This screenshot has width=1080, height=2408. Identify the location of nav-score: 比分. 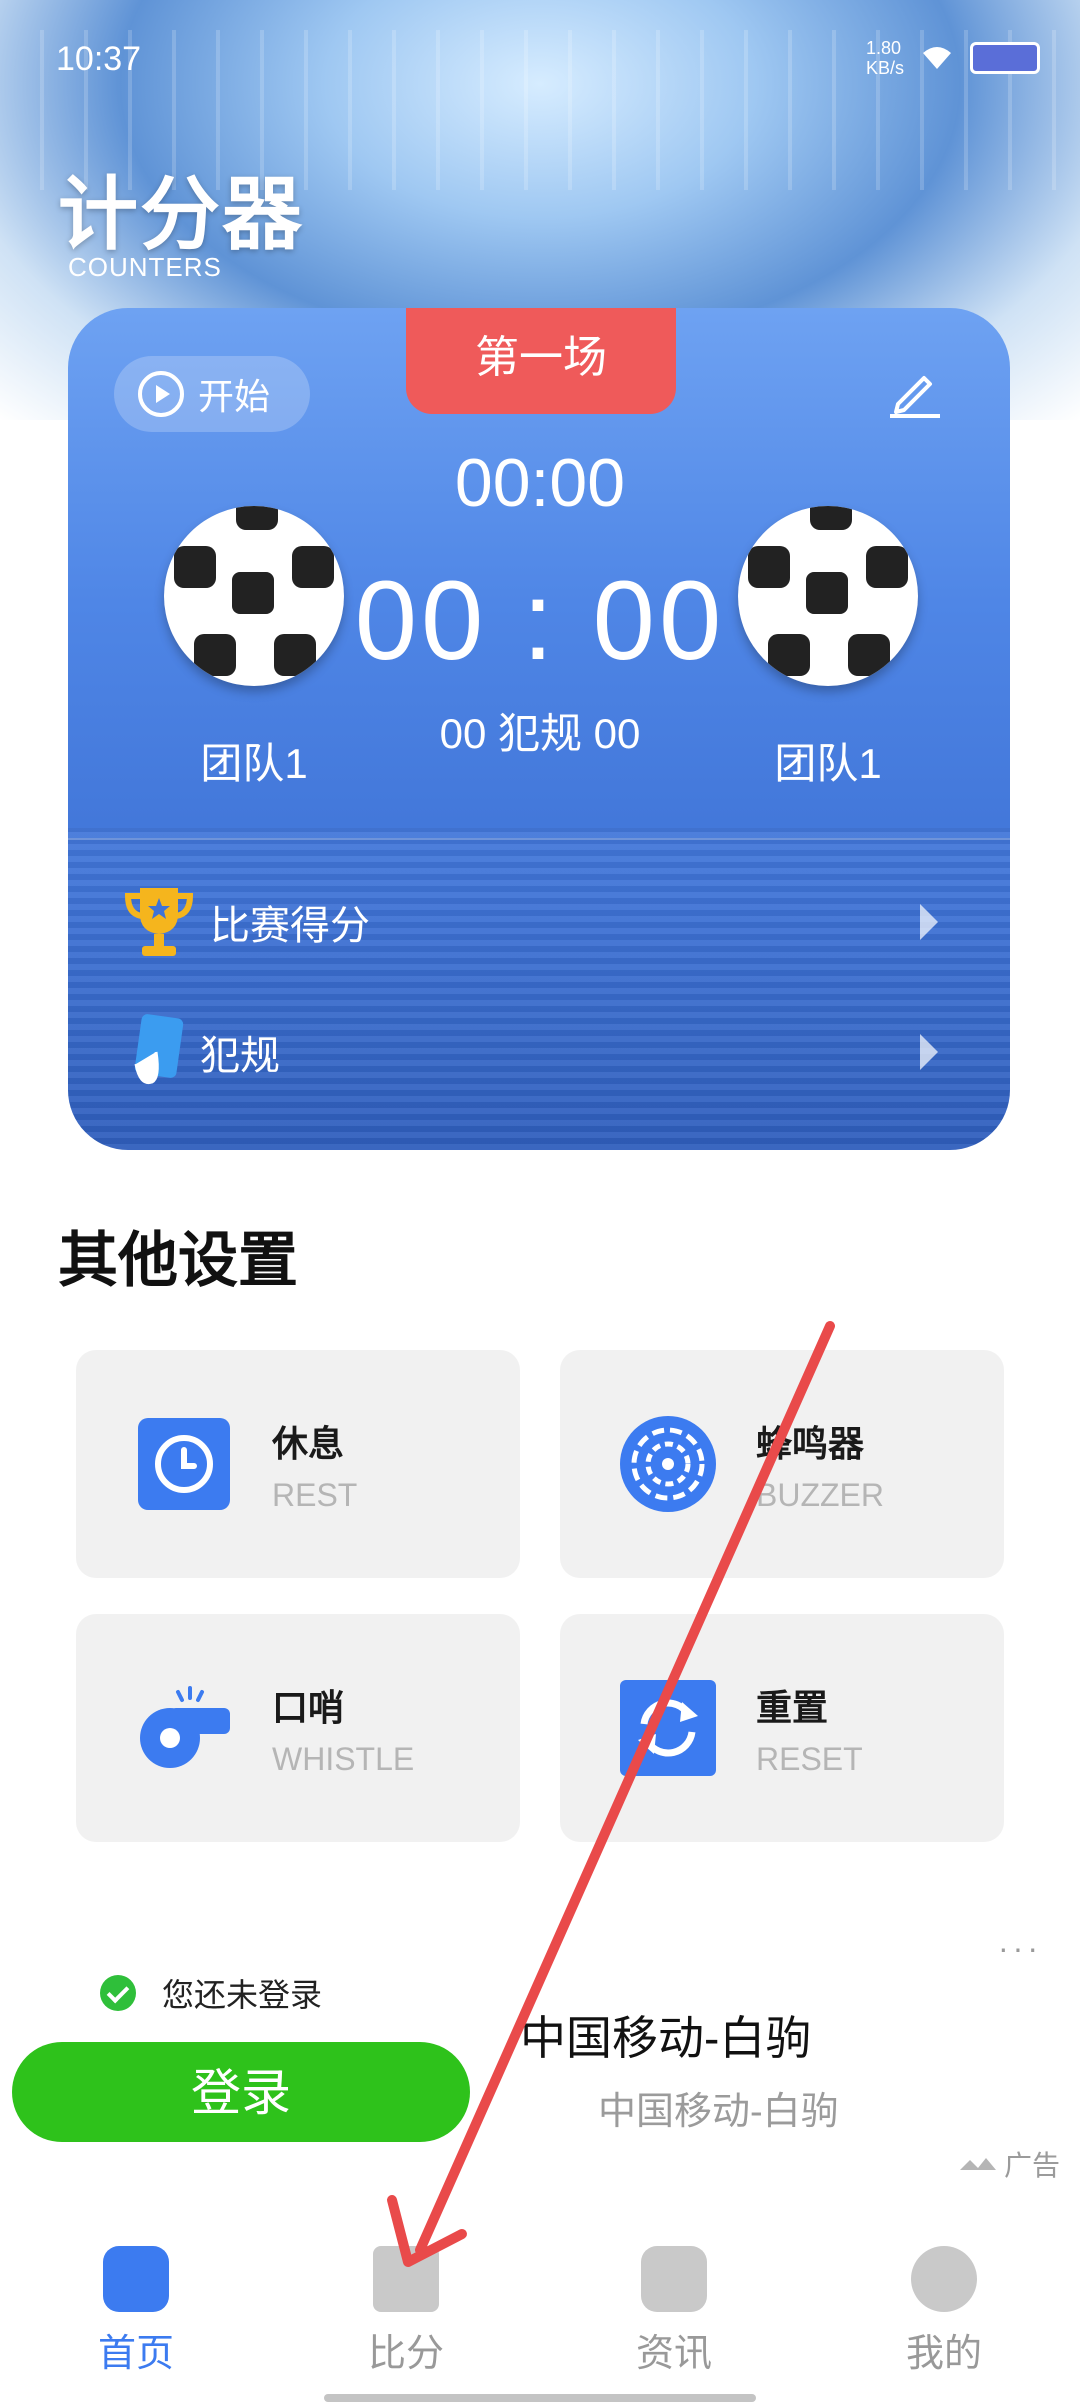
(406, 2311).